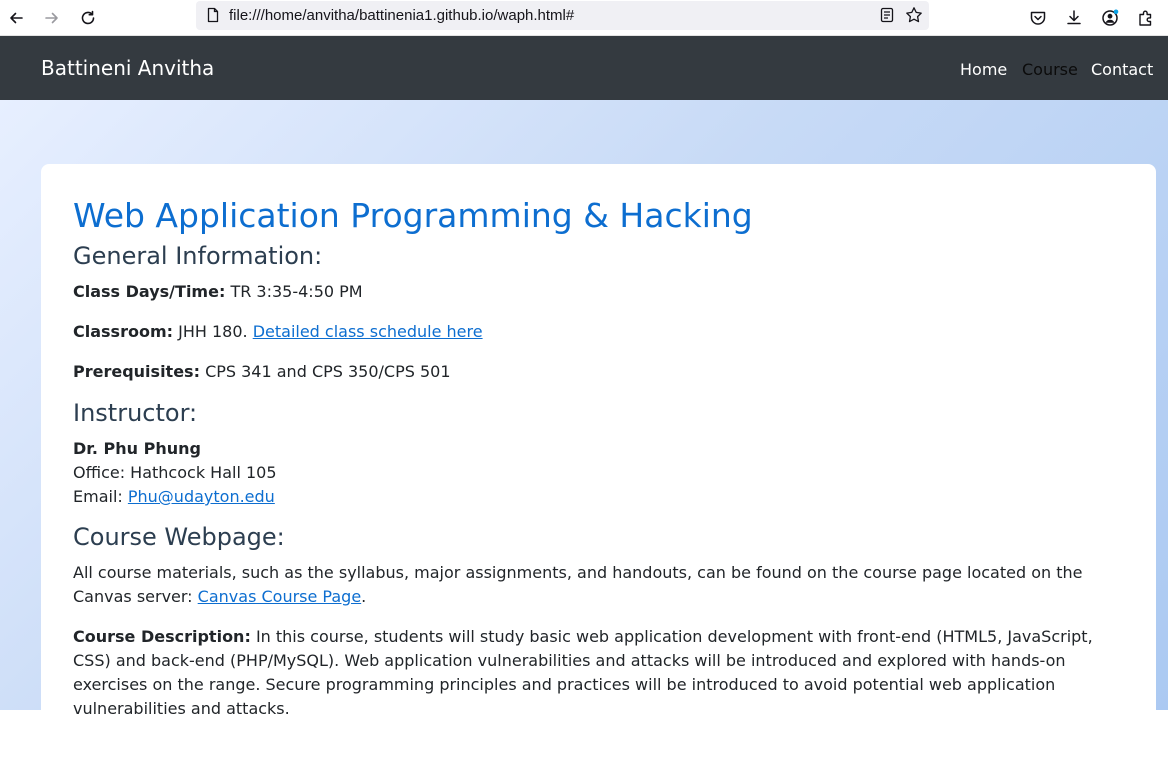  Describe the element at coordinates (149, 291) in the screenshot. I see `class-days-label: Class Days/Time:` at that location.